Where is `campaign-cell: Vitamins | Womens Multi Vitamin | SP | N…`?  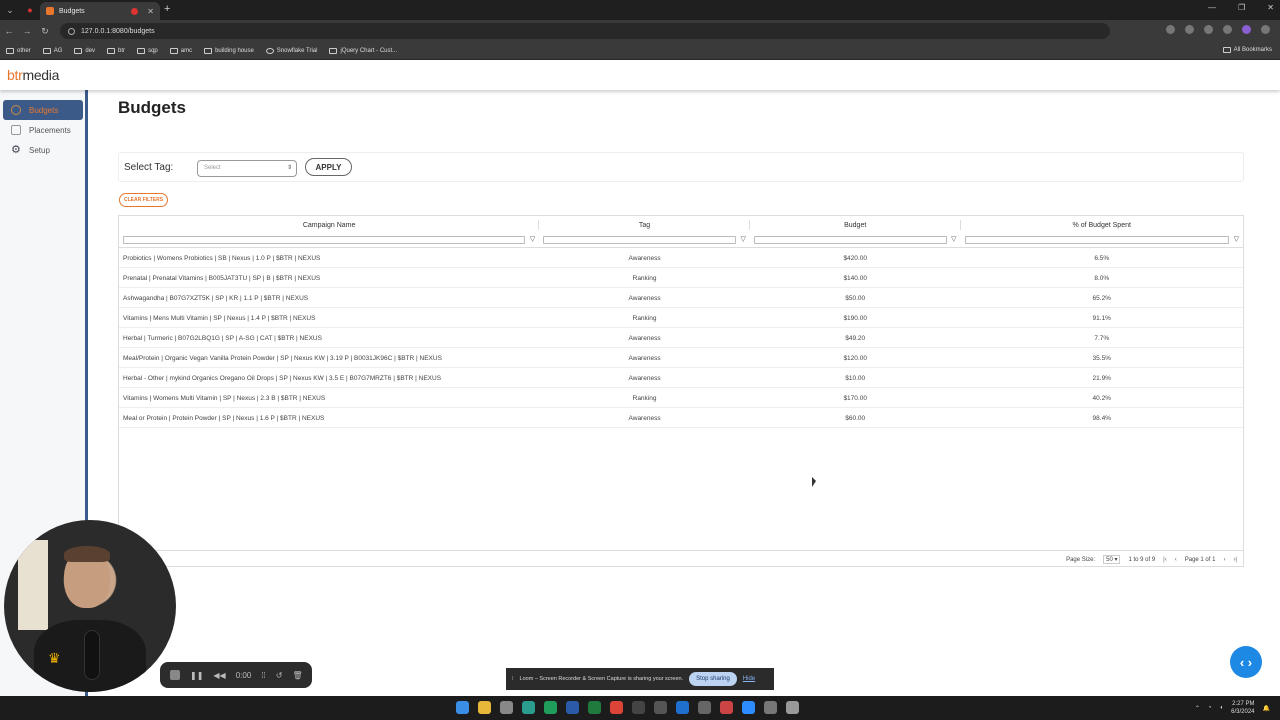
campaign-cell: Vitamins | Womens Multi Vitamin | SP | N… is located at coordinates (224, 398).